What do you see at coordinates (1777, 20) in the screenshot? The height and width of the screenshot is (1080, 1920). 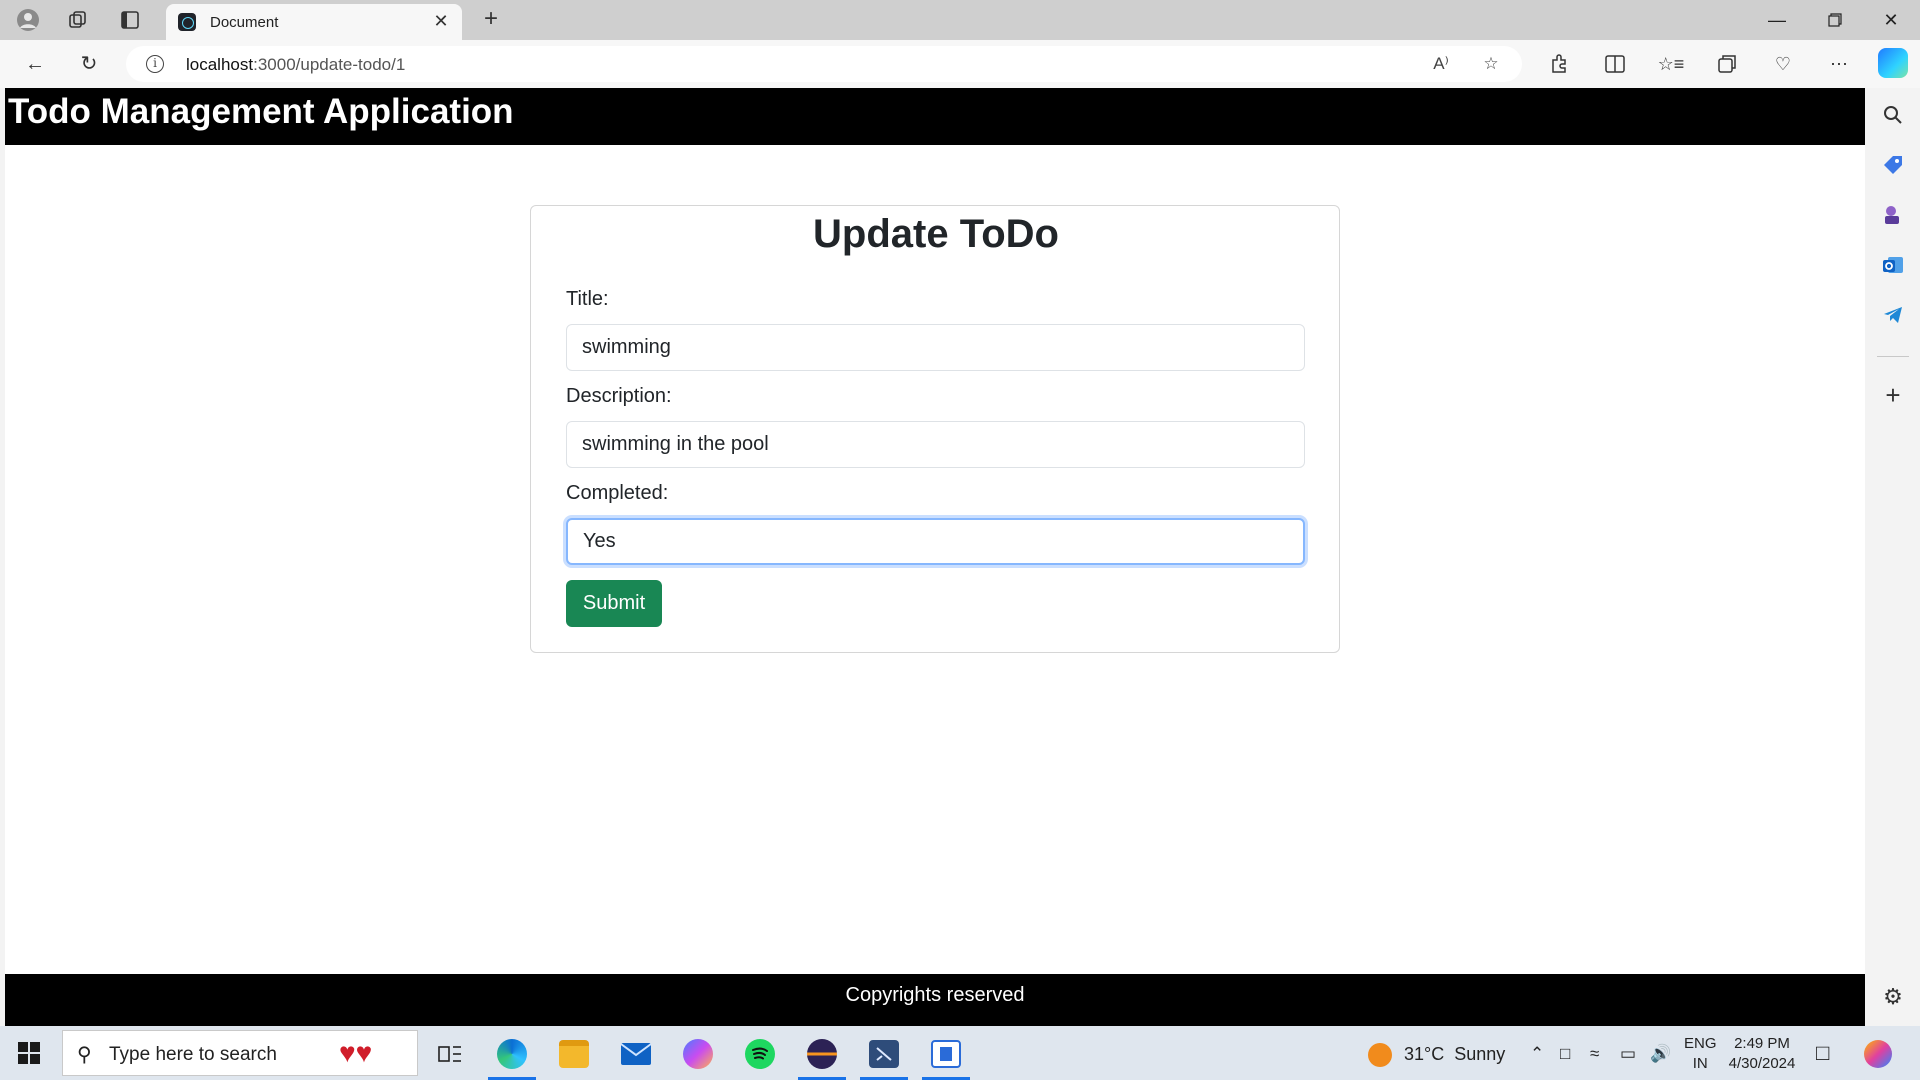 I see `minimize-icon: —` at bounding box center [1777, 20].